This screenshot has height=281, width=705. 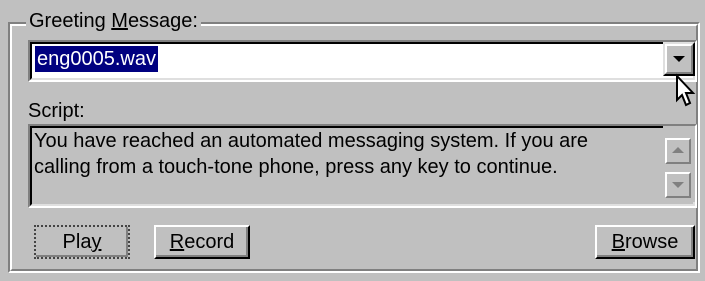 I want to click on greeting-file-value: eng0005.wav, so click(x=96, y=59).